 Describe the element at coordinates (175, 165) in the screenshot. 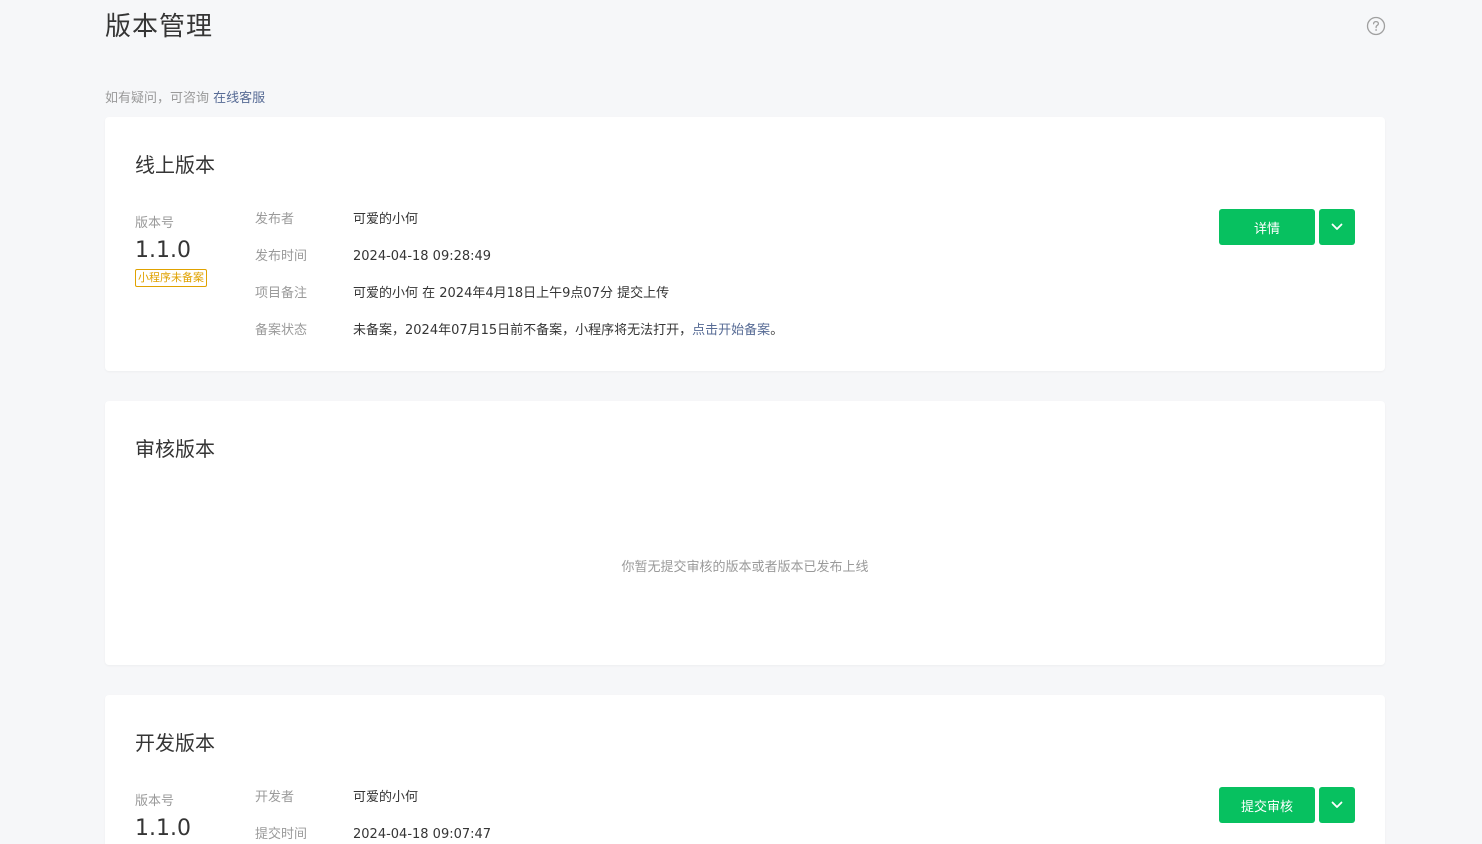

I see `online-version-title: 线上版本` at that location.